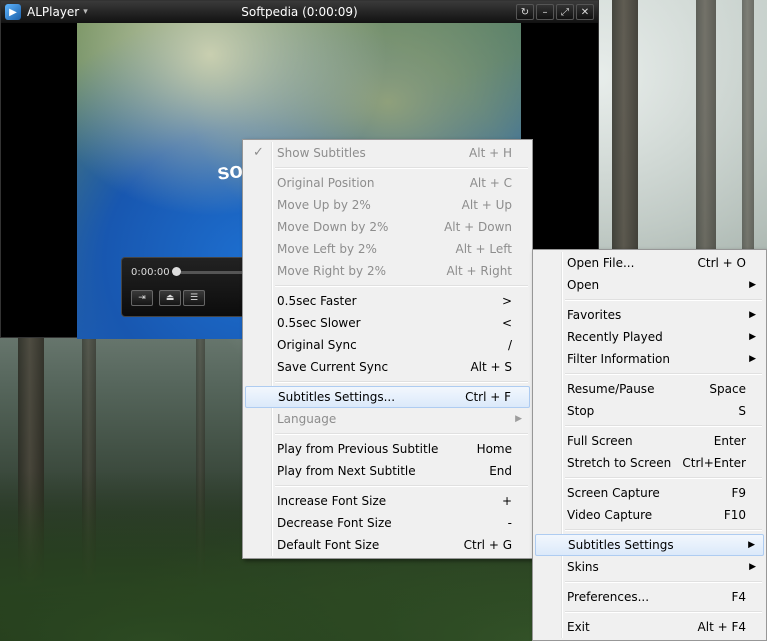 The height and width of the screenshot is (641, 767). I want to click on menu-item-screen-capture: Screen Capture F9, so click(649, 493).